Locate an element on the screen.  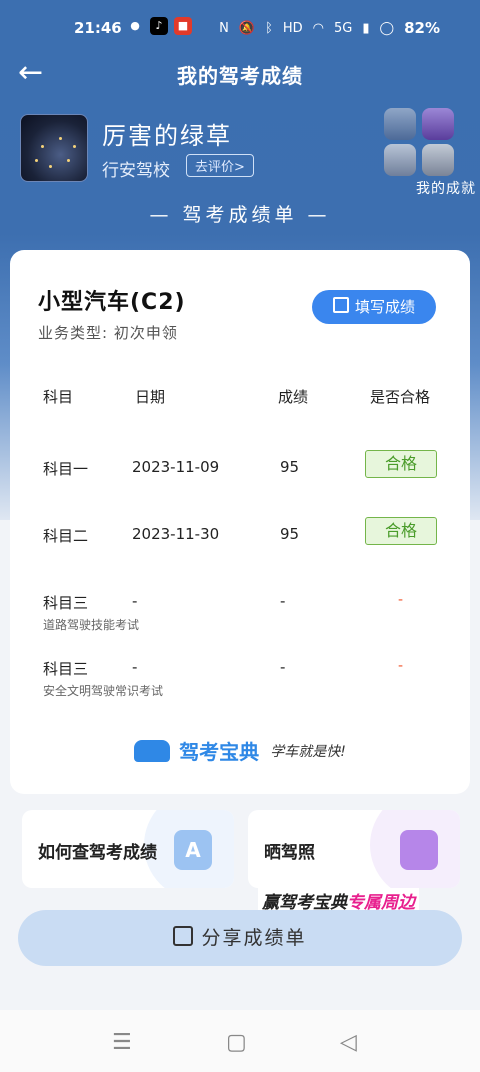
vehicle-type: 小型汽车(C2) is located at coordinates (112, 302).